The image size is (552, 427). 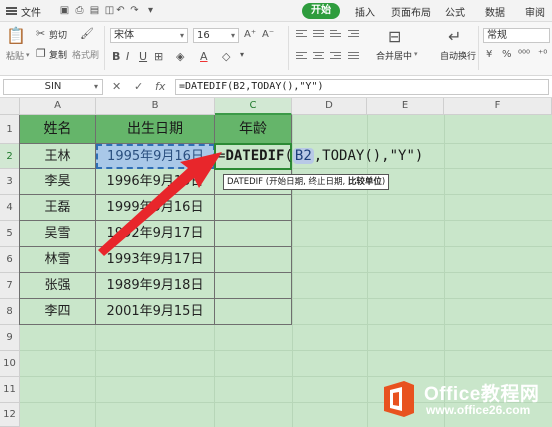 What do you see at coordinates (28, 55) in the screenshot?
I see `paste-dropdown-icon: ▾` at bounding box center [28, 55].